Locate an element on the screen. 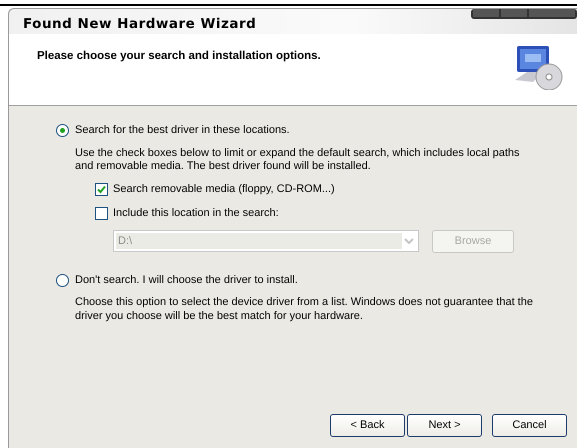 The height and width of the screenshot is (448, 577). window-controls-drawing is located at coordinates (524, 14).